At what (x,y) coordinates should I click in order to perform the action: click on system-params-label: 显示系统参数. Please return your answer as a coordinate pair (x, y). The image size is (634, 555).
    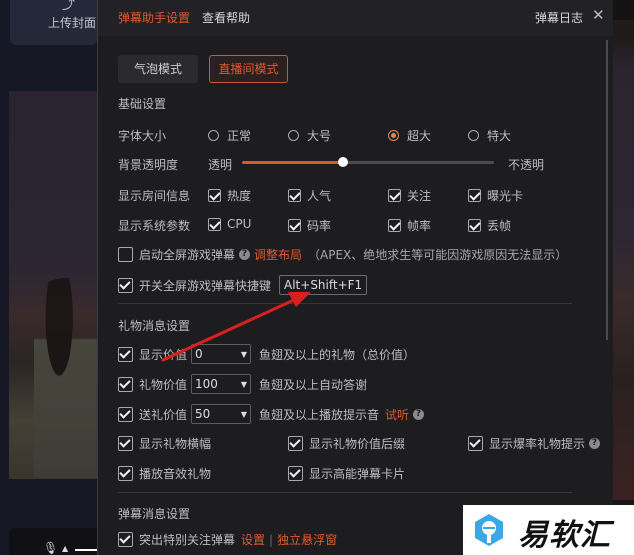
    Looking at the image, I should click on (154, 226).